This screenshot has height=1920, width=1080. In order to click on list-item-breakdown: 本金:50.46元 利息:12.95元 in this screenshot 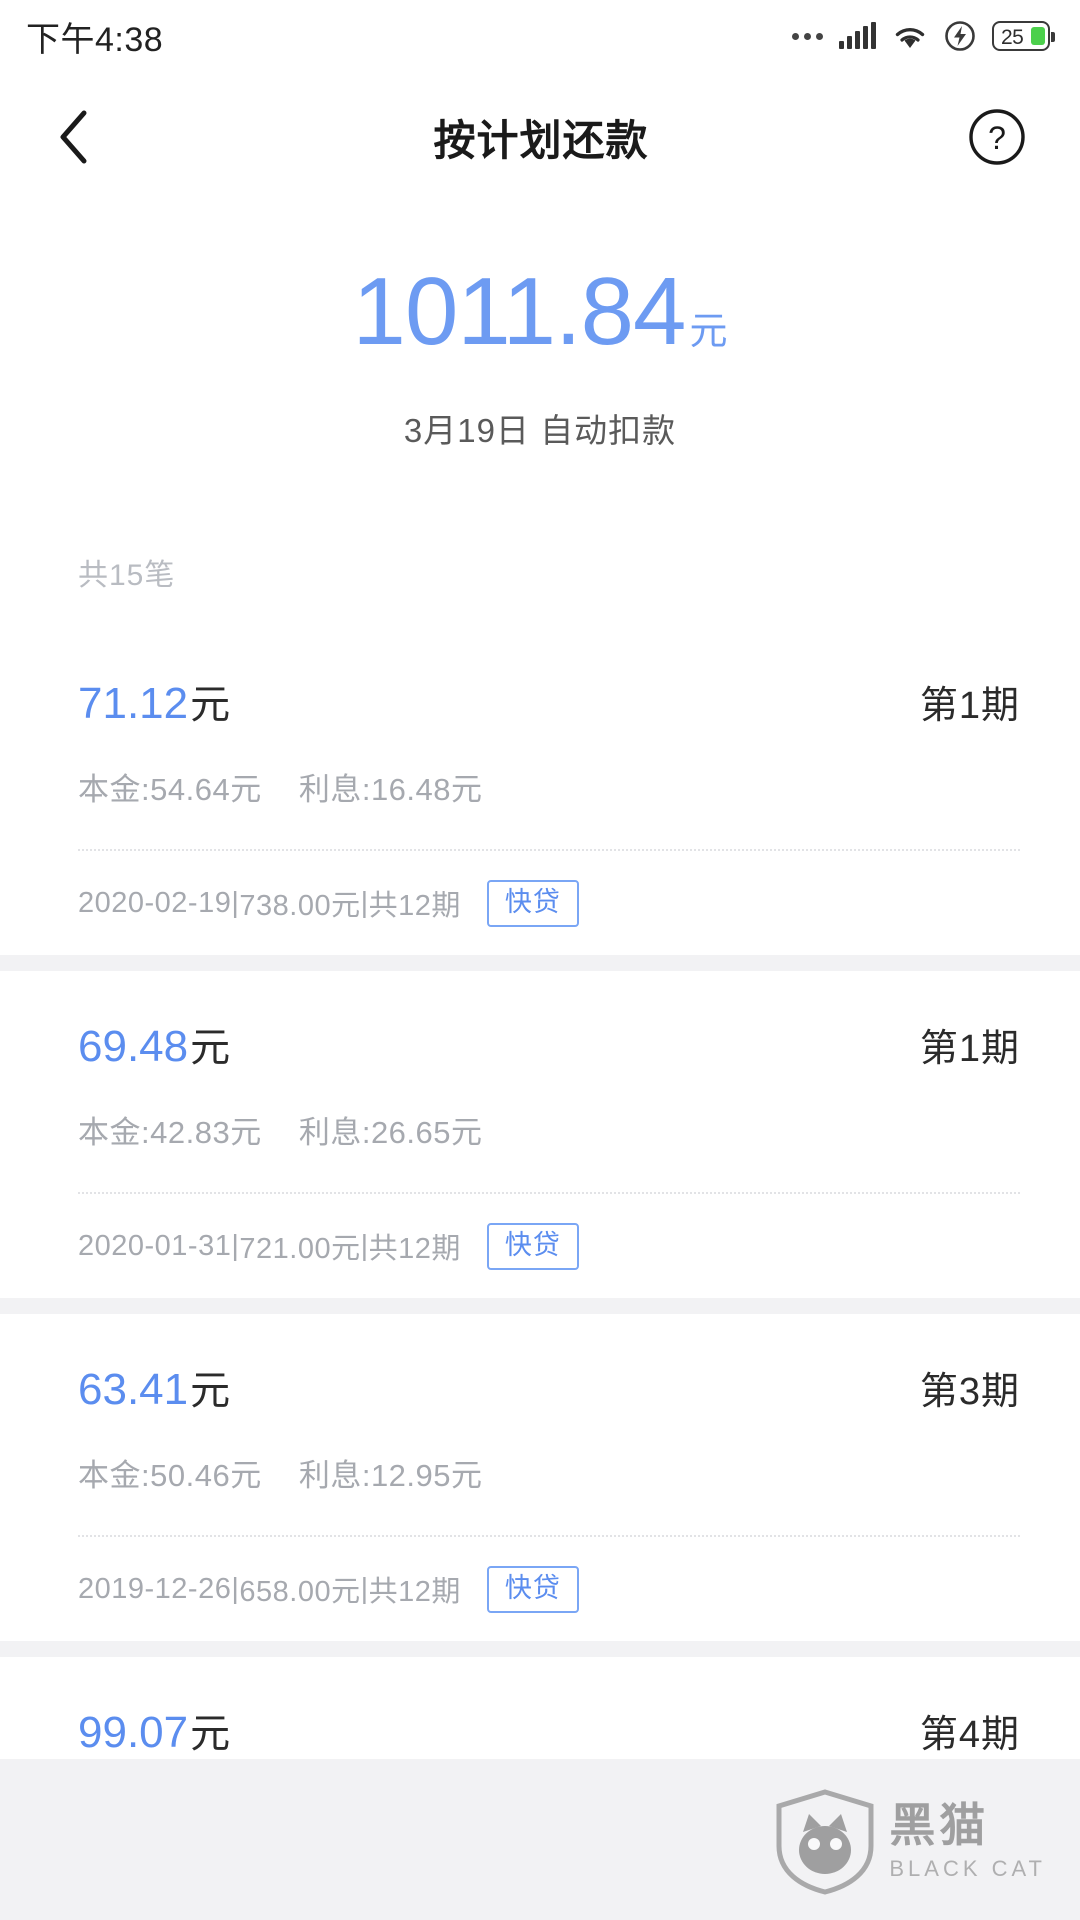, I will do `click(549, 1472)`.